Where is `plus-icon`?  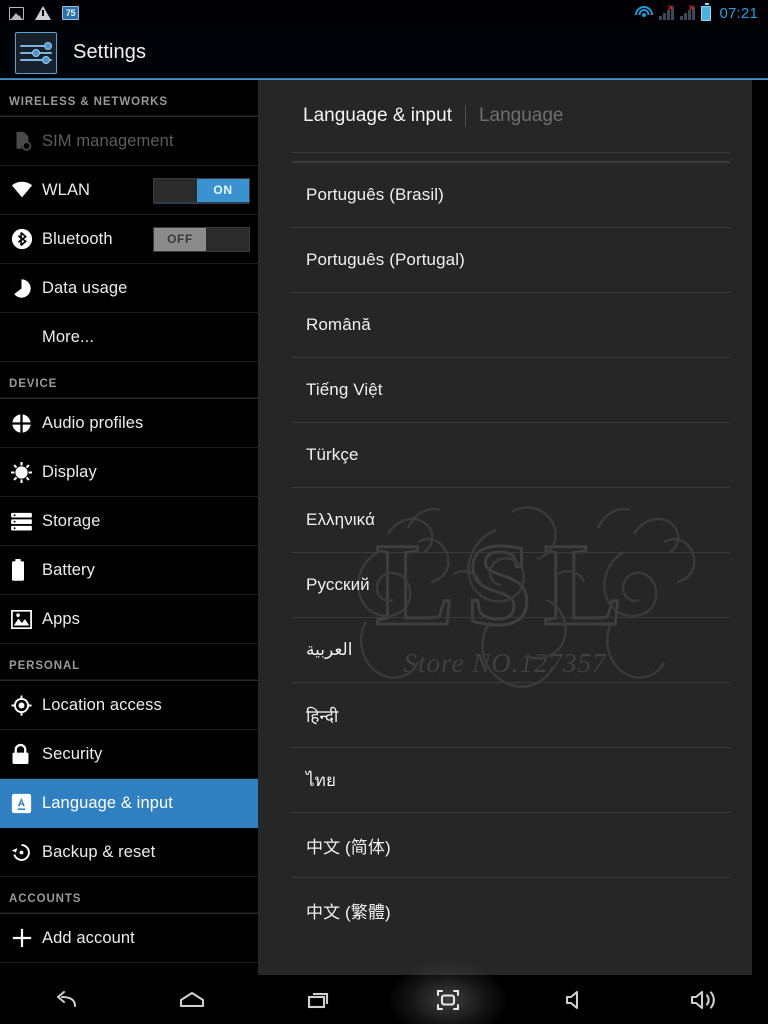
plus-icon is located at coordinates (26, 938).